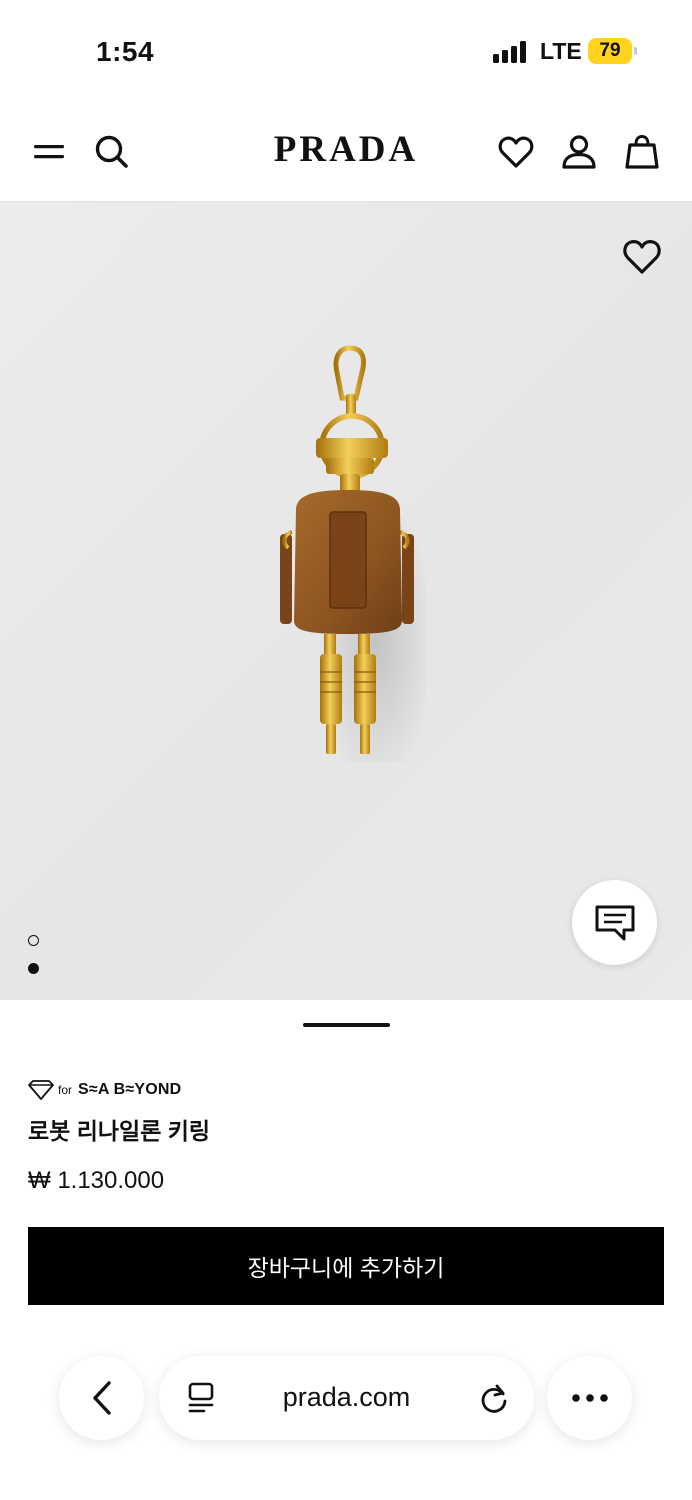  I want to click on signal-strength-icon, so click(511, 52).